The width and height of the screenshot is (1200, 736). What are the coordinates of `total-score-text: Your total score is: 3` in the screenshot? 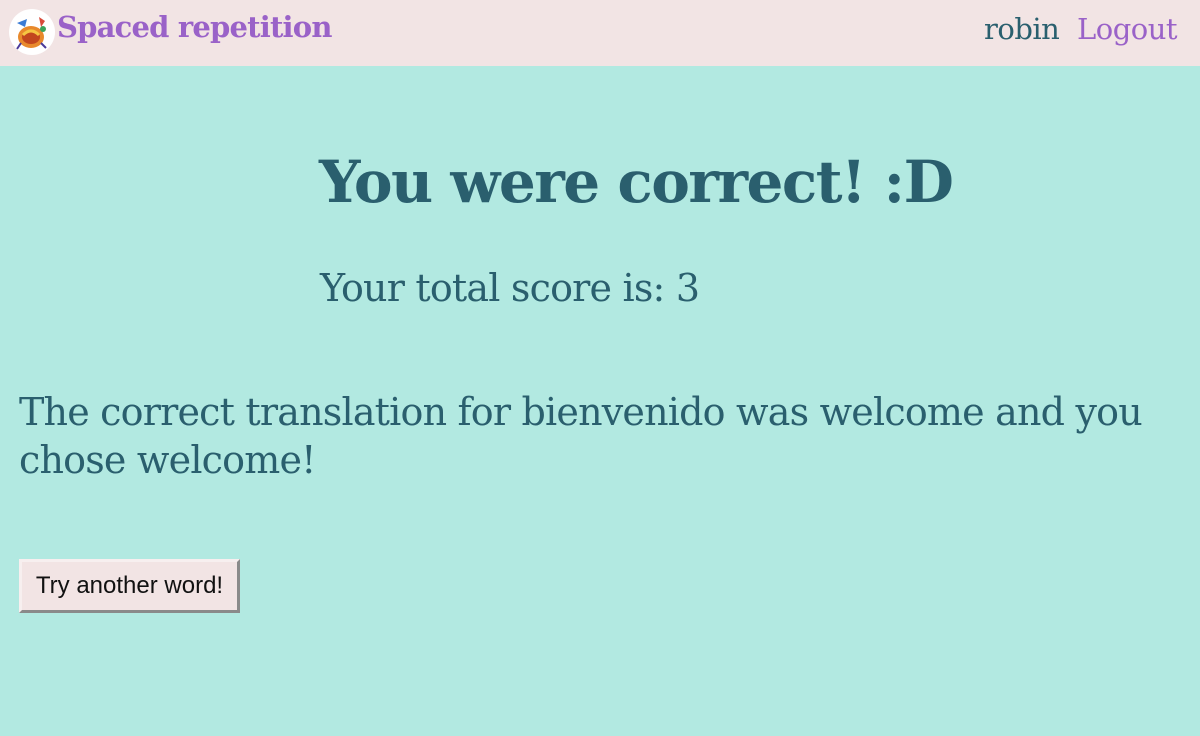 It's located at (510, 288).